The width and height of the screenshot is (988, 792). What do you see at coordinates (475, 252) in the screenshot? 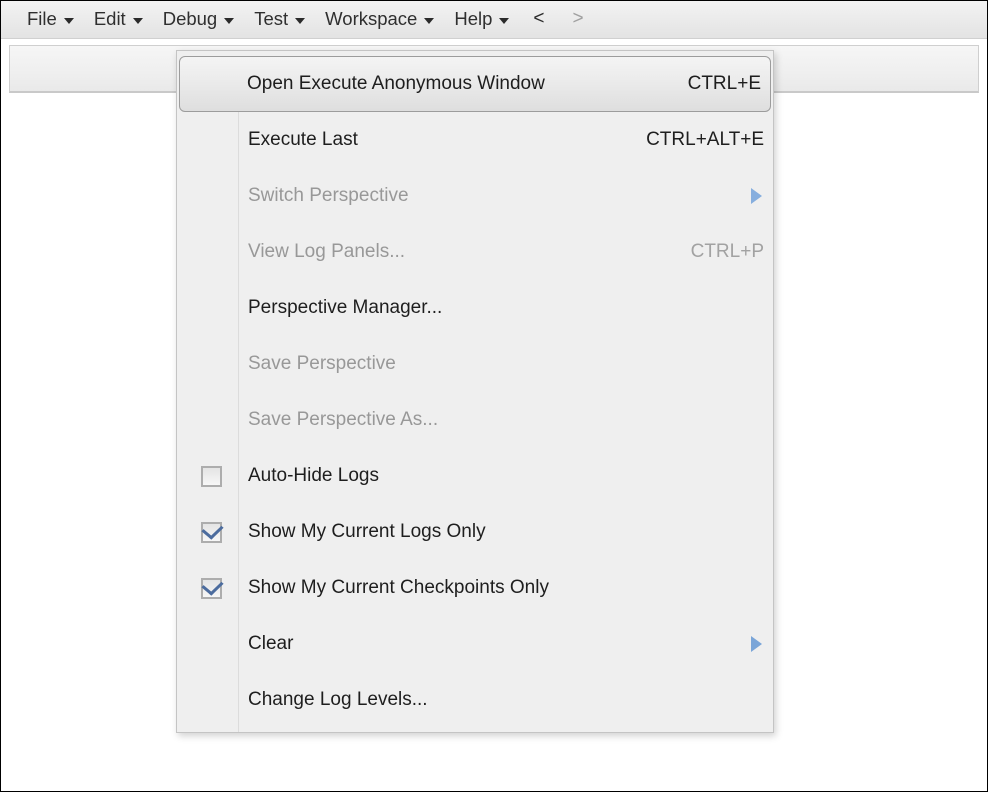
I see `menu-item-view-log-panels: View Log Panels... CTRL+P` at bounding box center [475, 252].